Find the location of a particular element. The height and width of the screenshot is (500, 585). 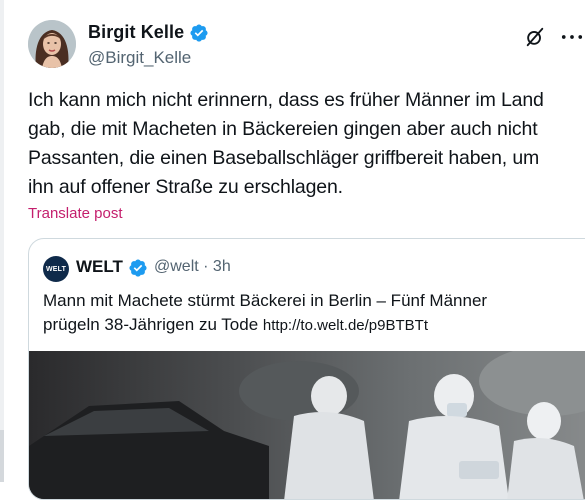

timeline-divider-accent is located at coordinates (2, 456).